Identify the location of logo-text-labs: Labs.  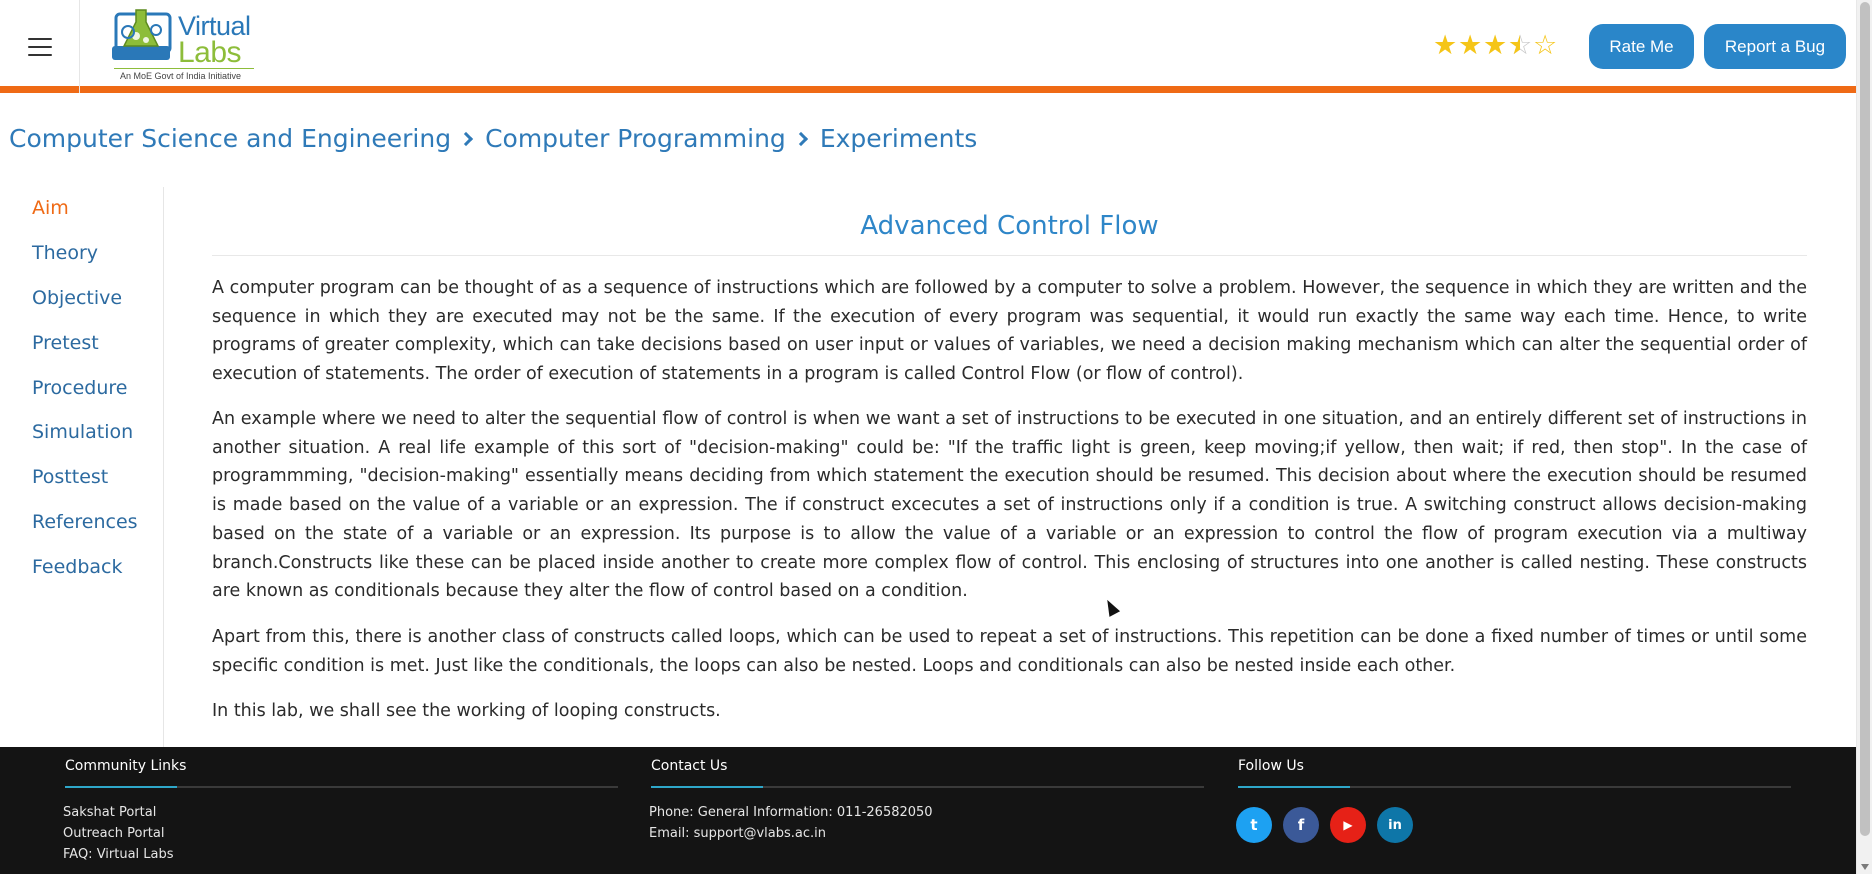
(210, 52).